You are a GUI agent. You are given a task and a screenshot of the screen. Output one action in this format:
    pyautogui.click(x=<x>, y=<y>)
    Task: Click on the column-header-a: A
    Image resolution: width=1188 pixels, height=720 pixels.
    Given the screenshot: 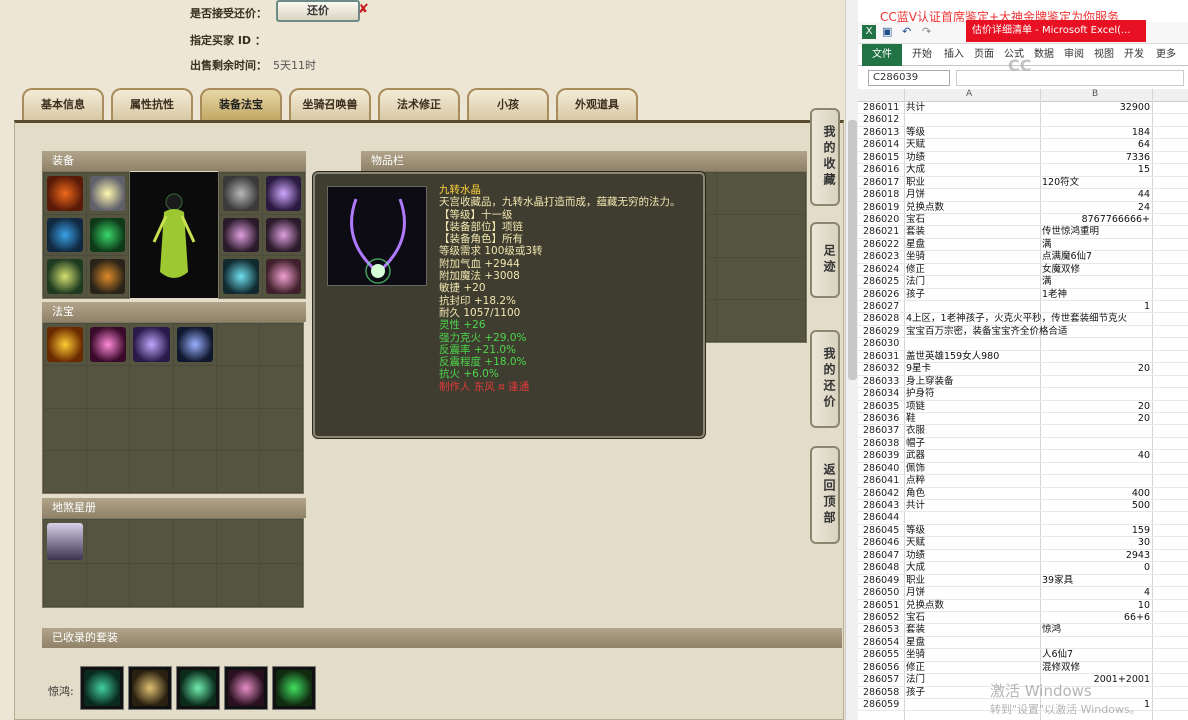 What is the action you would take?
    pyautogui.click(x=969, y=94)
    